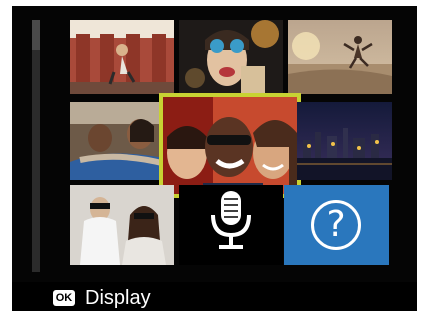 The image size is (425, 311). Describe the element at coordinates (64, 298) in the screenshot. I see `ok-button-icon: OK` at that location.